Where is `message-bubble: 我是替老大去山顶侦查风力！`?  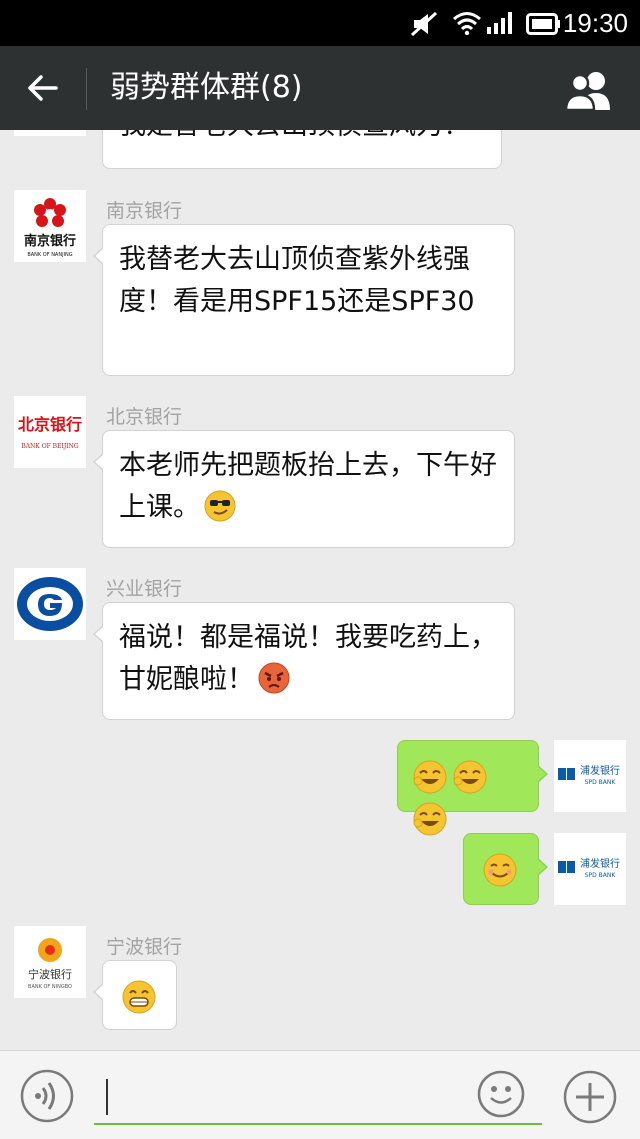
message-bubble: 我是替老大去山顶侦查风力！ is located at coordinates (302, 149).